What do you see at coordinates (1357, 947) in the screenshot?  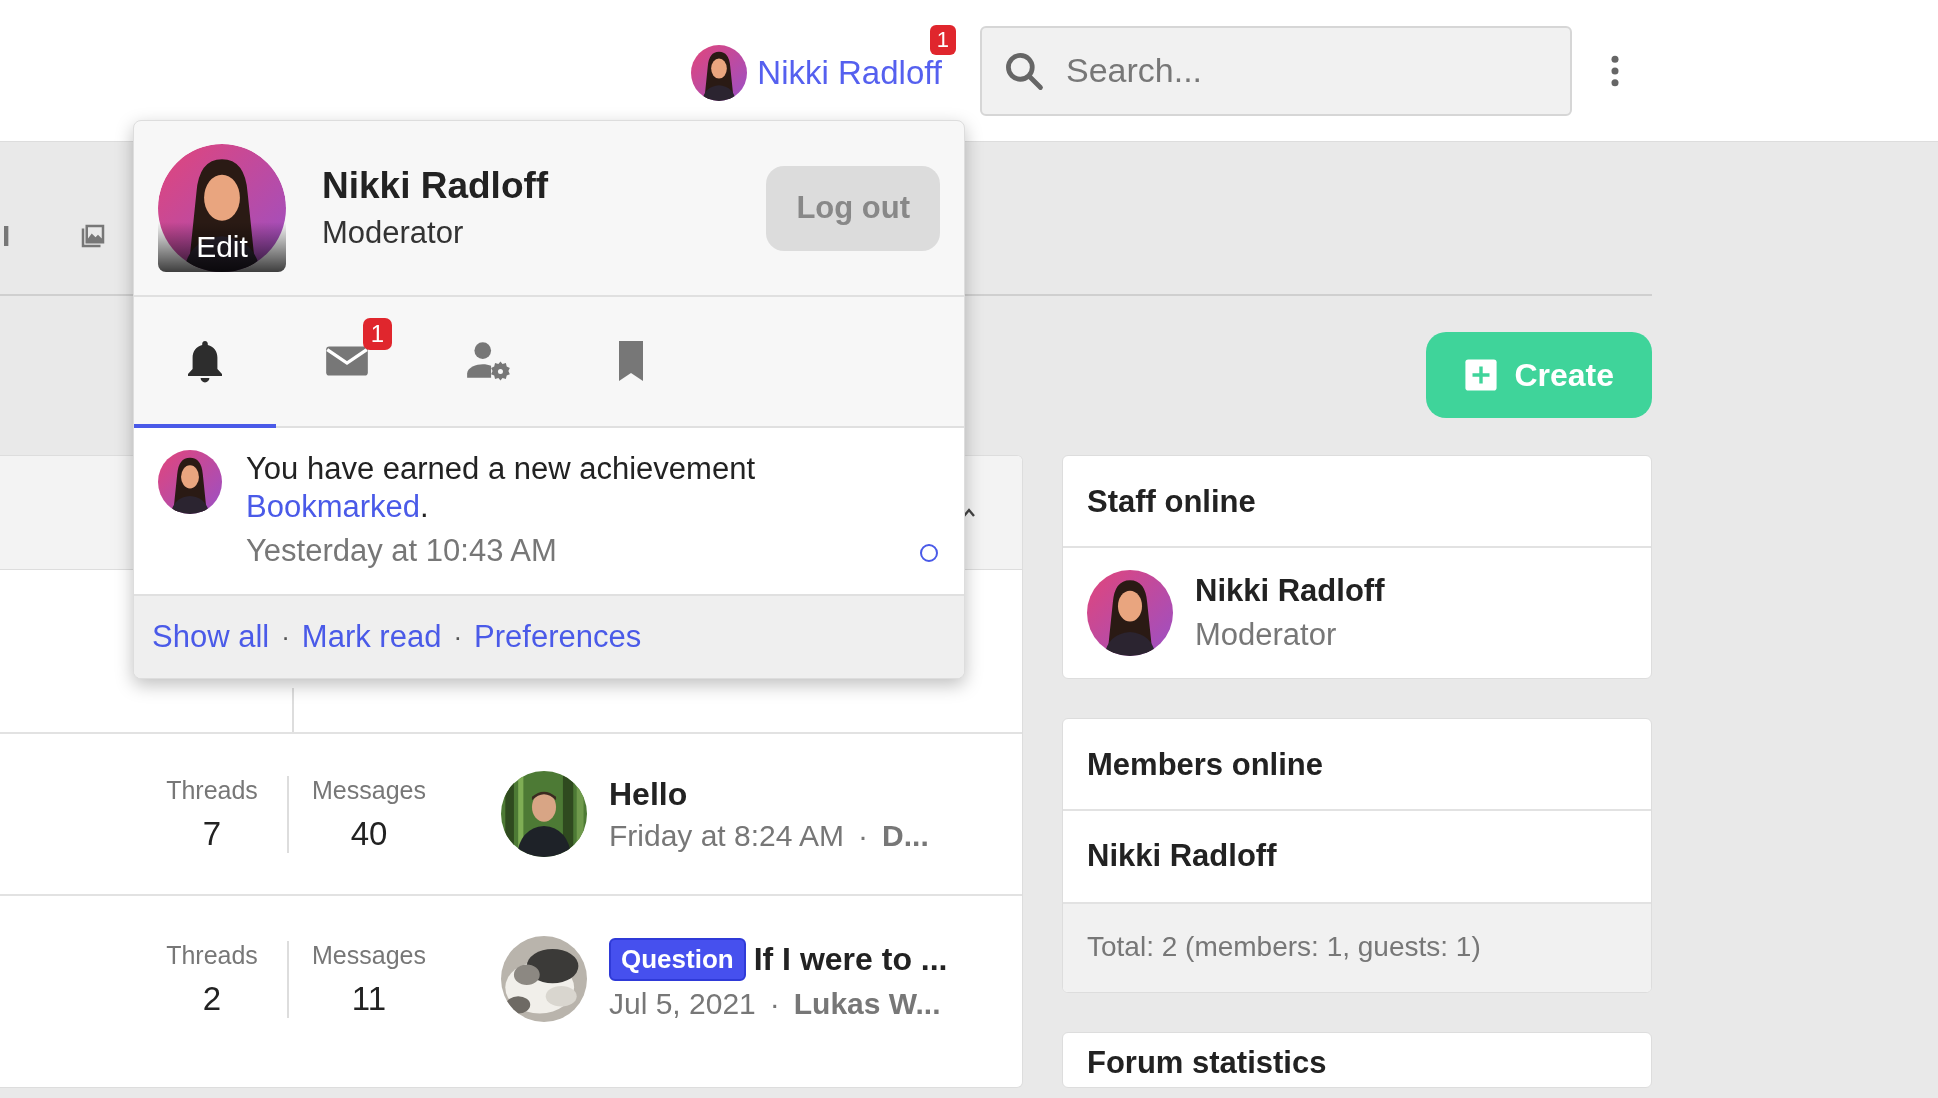 I see `online-total: Total: 2 (members: 1, guests: 1)` at bounding box center [1357, 947].